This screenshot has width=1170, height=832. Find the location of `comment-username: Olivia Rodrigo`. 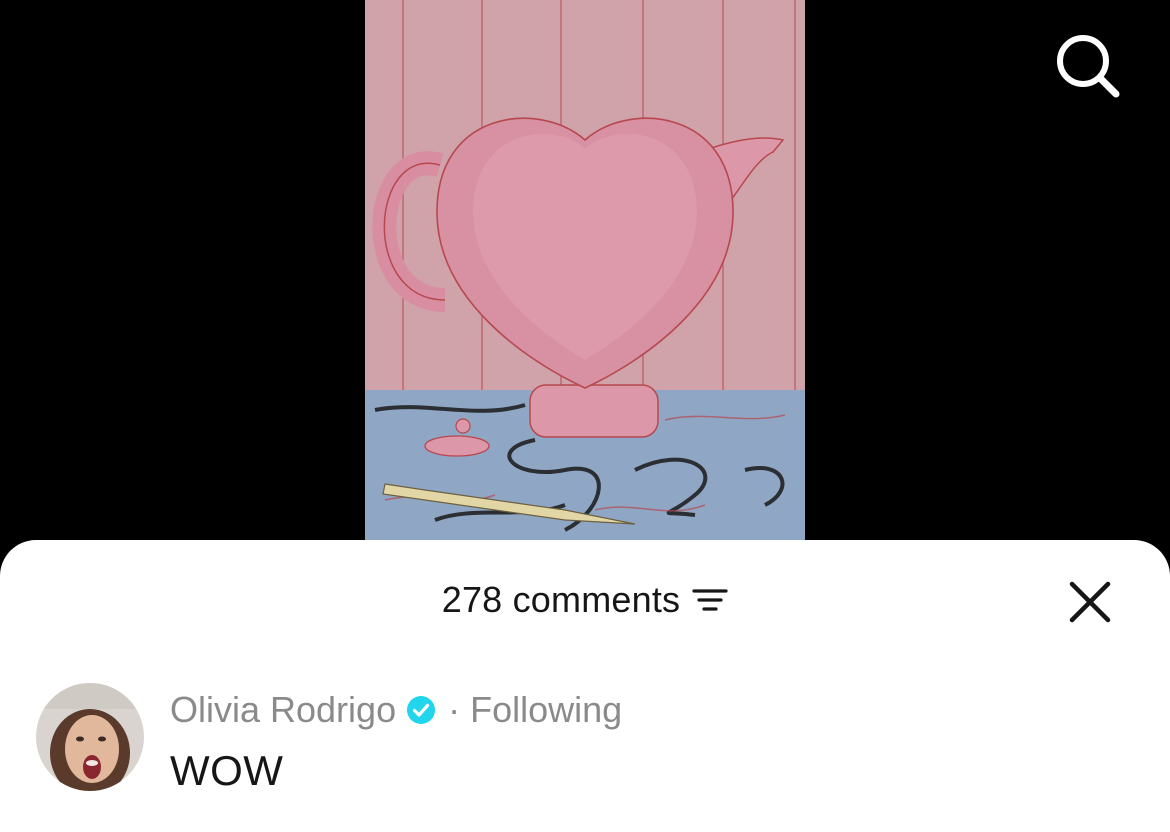

comment-username: Olivia Rodrigo is located at coordinates (283, 710).